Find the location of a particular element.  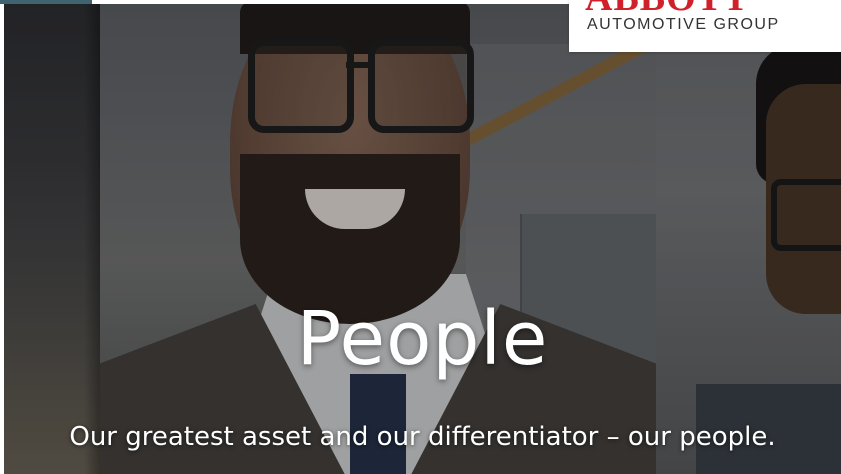

logo-subtitle: AUTOMOTIVE GROUP is located at coordinates (683, 24).